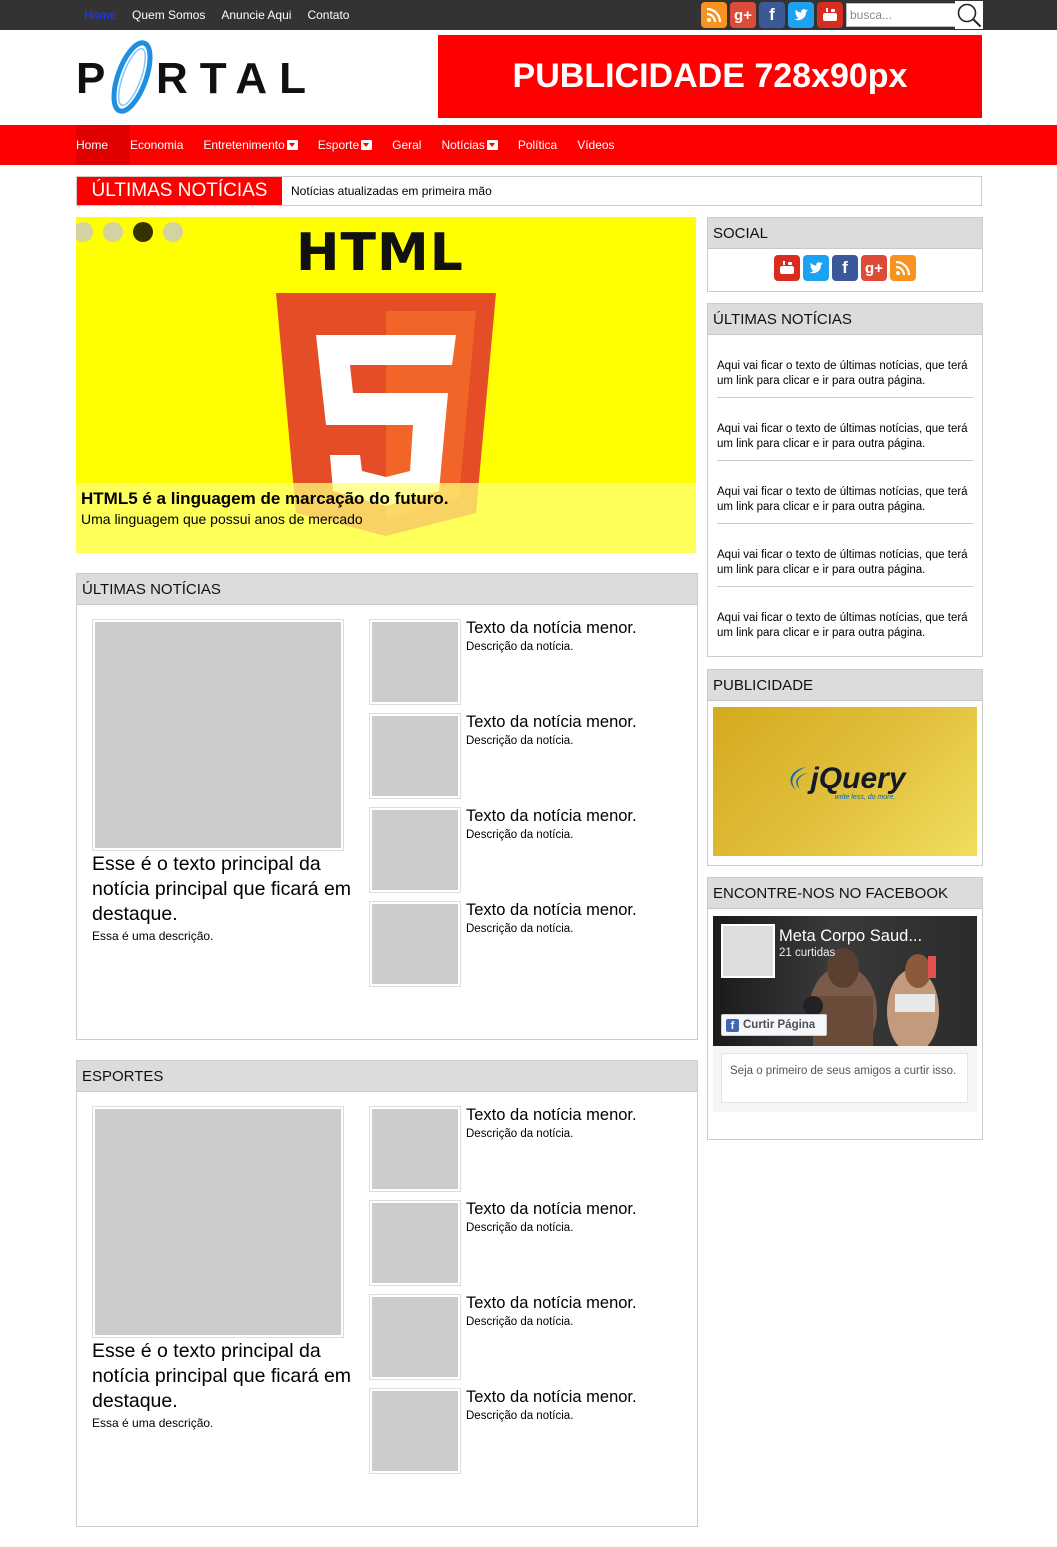 The image size is (1057, 1547). I want to click on jquery-logo-icon, so click(800, 778).